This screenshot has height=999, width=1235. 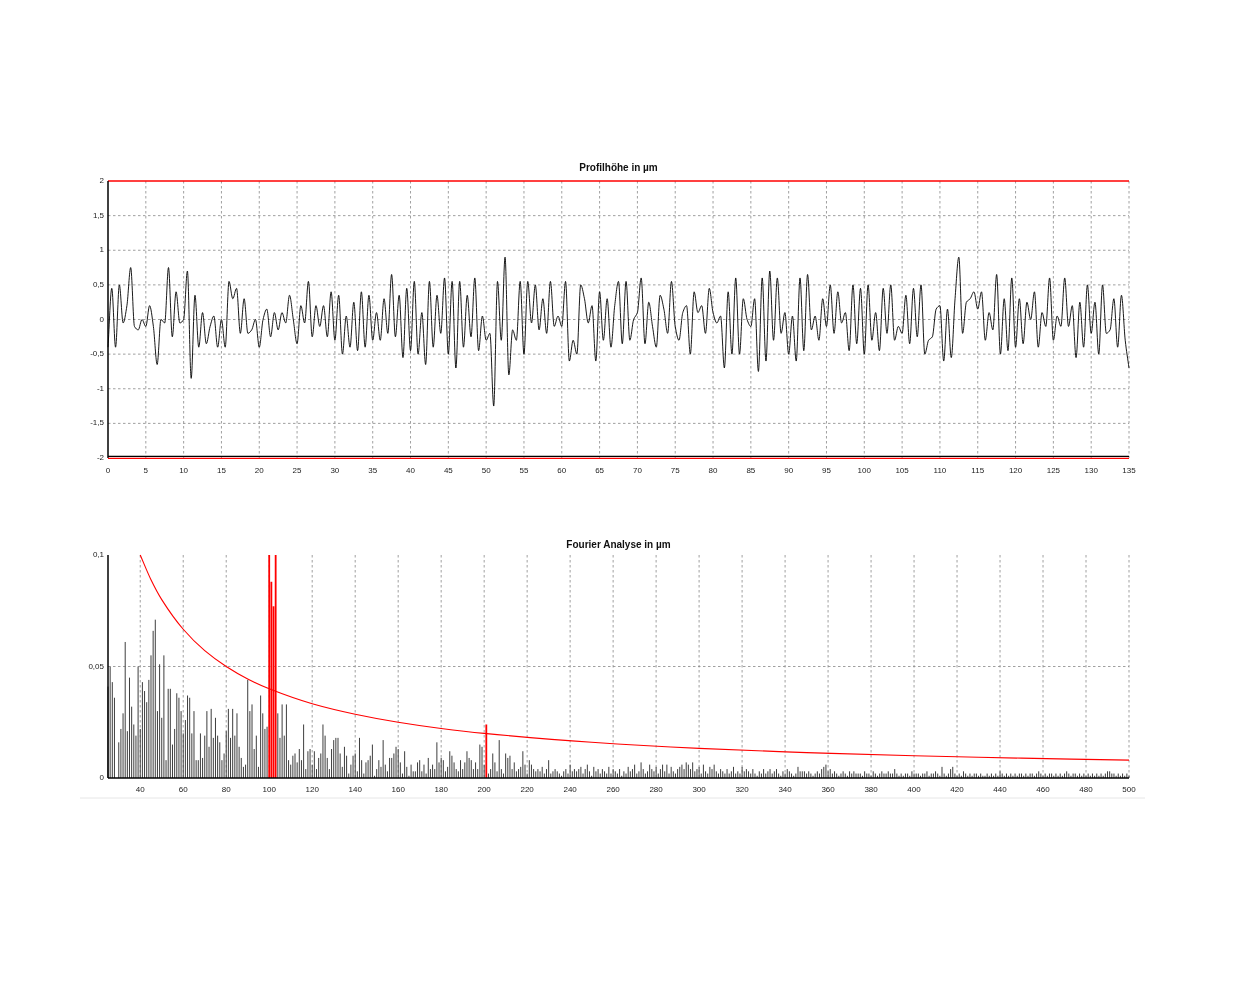 I want to click on axis-label: 360, so click(x=828, y=790).